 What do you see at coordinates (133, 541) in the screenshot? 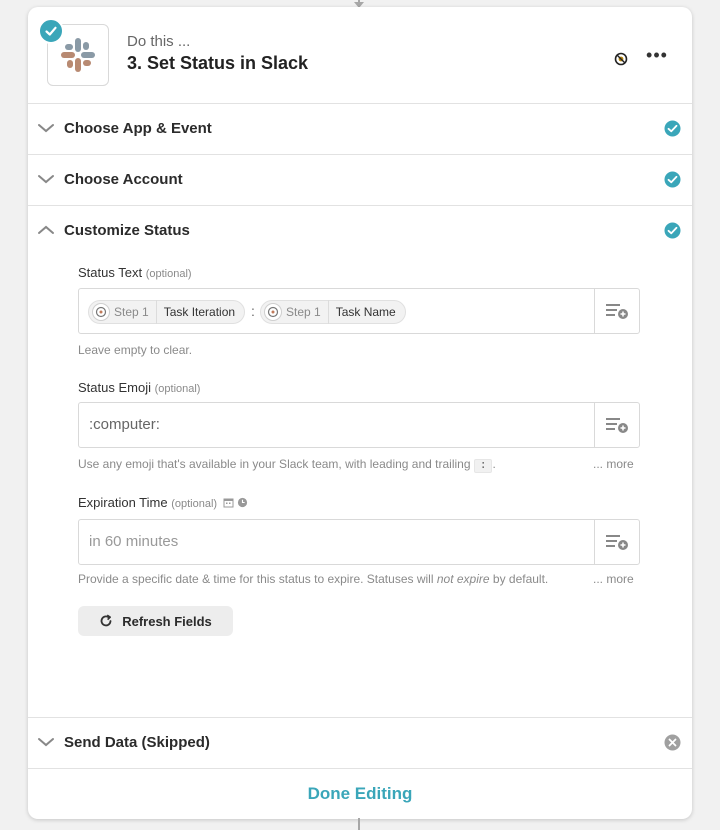
I see `expiration-time-input: in 60 minutes` at bounding box center [133, 541].